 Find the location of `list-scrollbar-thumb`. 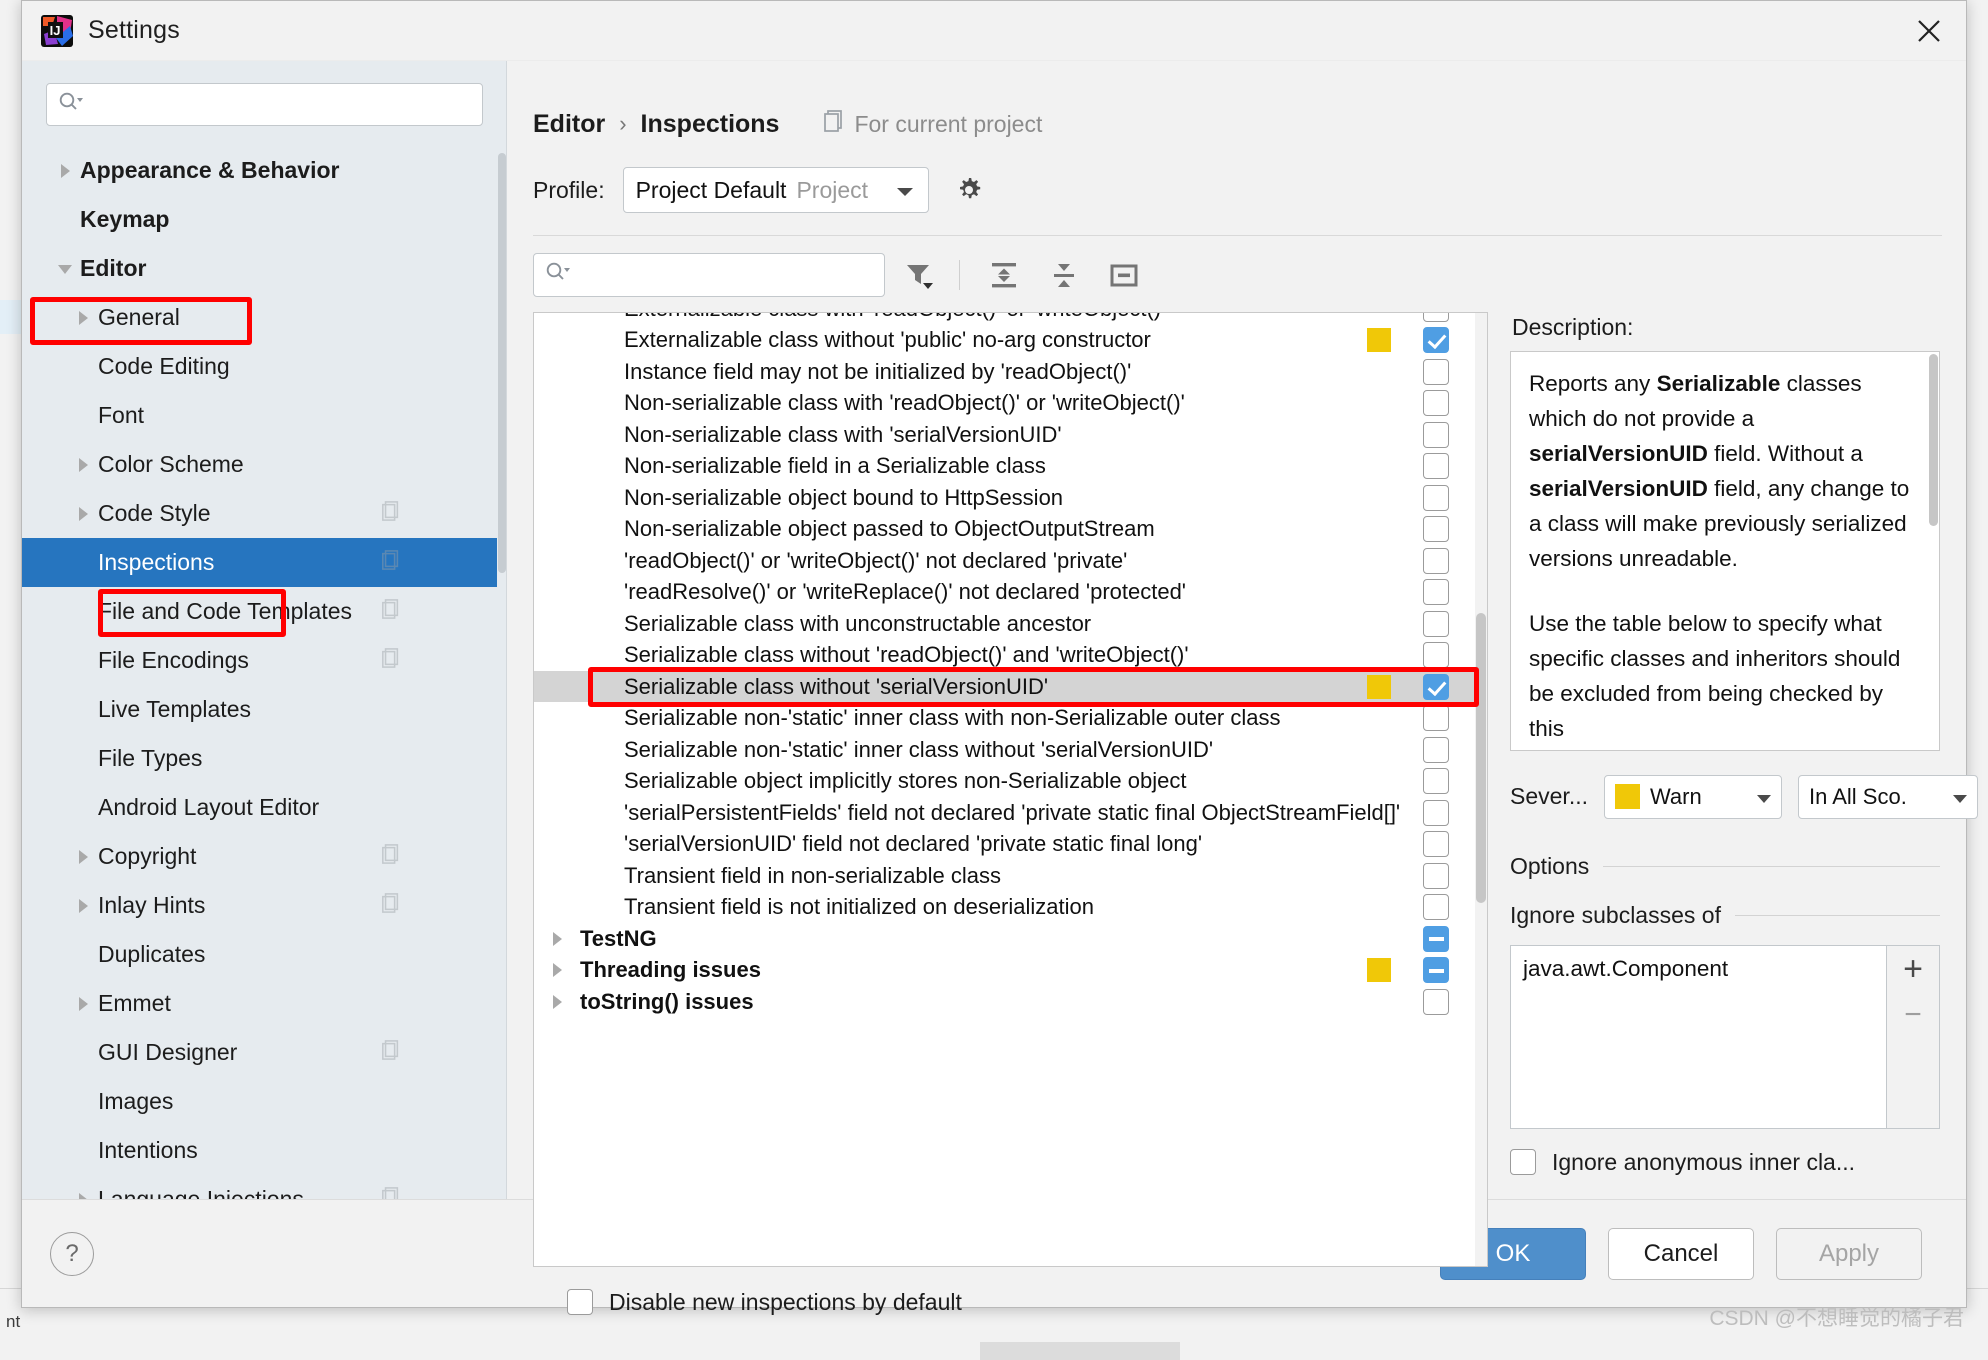

list-scrollbar-thumb is located at coordinates (1481, 757).